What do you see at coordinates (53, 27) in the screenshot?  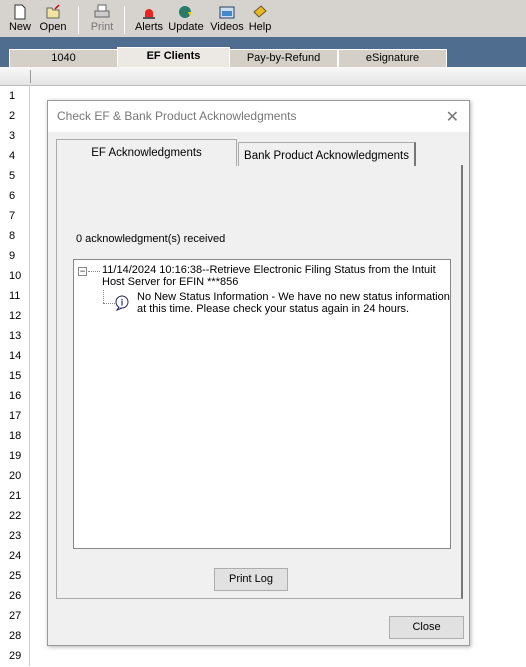 I see `open-label: Open` at bounding box center [53, 27].